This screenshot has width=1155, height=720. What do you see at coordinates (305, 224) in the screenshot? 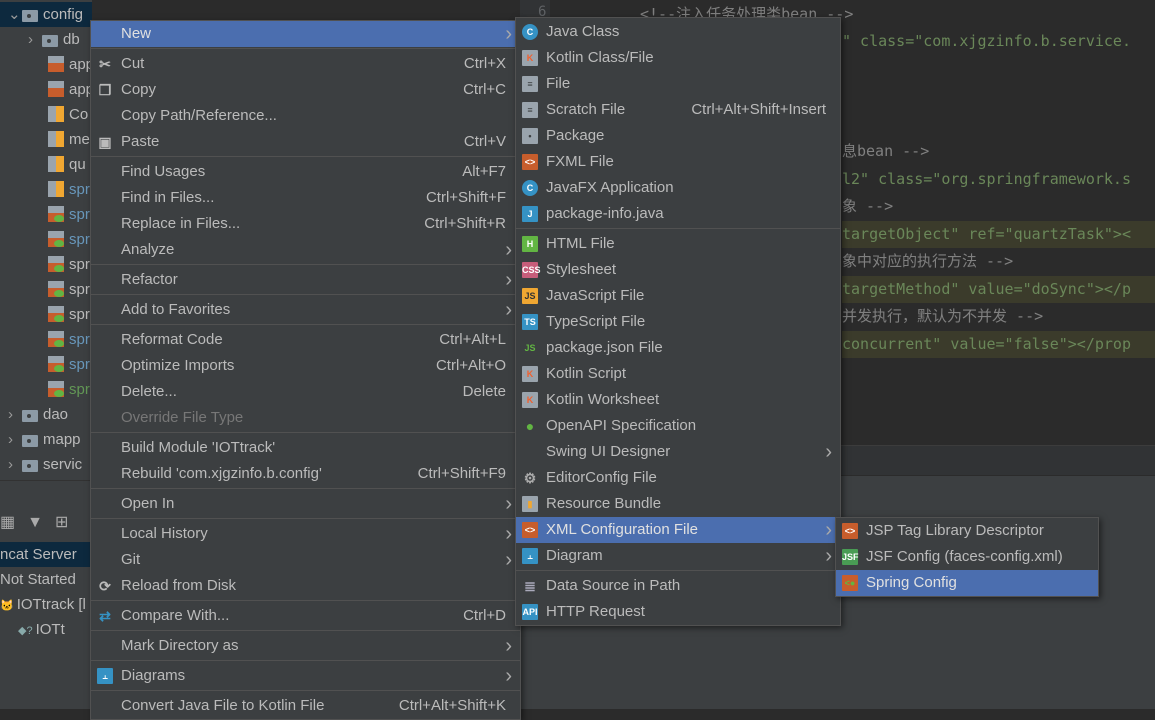
I see `menu-item-replace-in-files: Replace in Files... Ctrl+Shift+R` at bounding box center [305, 224].